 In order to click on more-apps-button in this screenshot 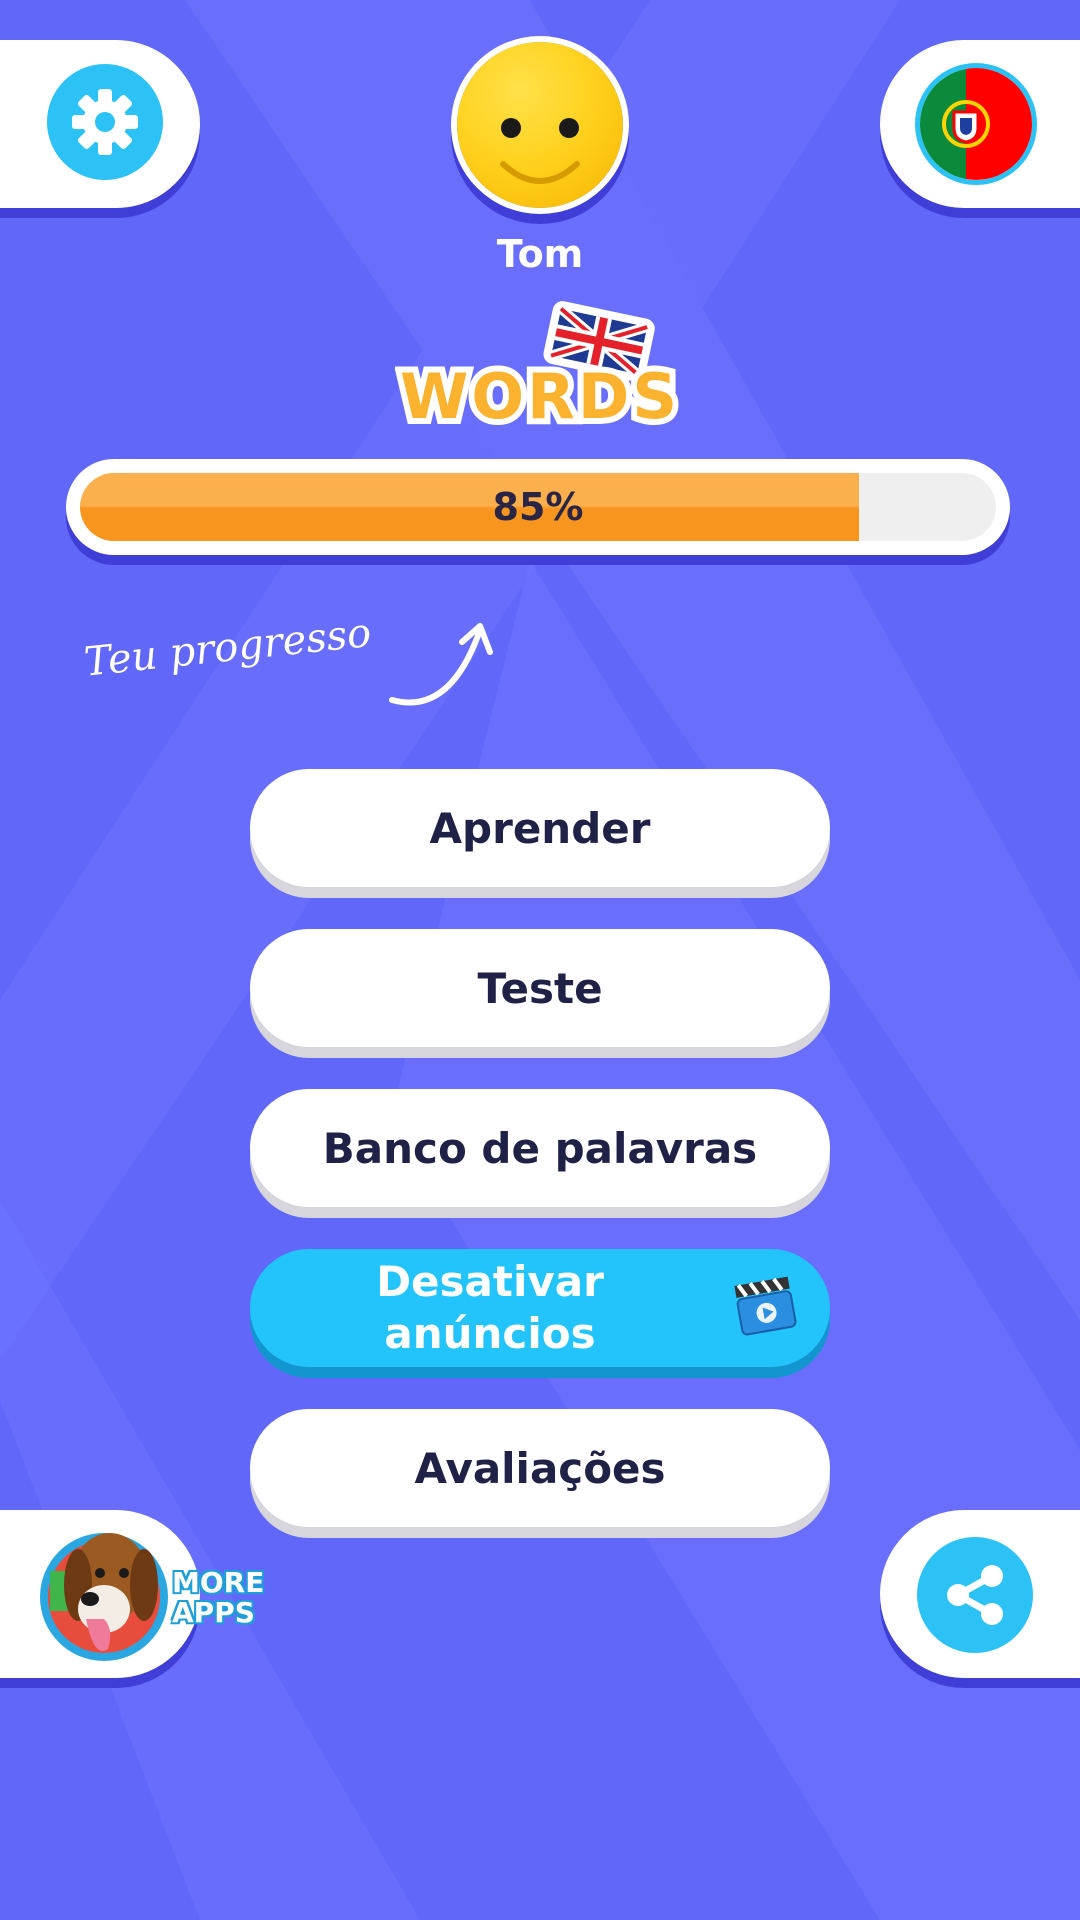, I will do `click(104, 1591)`.